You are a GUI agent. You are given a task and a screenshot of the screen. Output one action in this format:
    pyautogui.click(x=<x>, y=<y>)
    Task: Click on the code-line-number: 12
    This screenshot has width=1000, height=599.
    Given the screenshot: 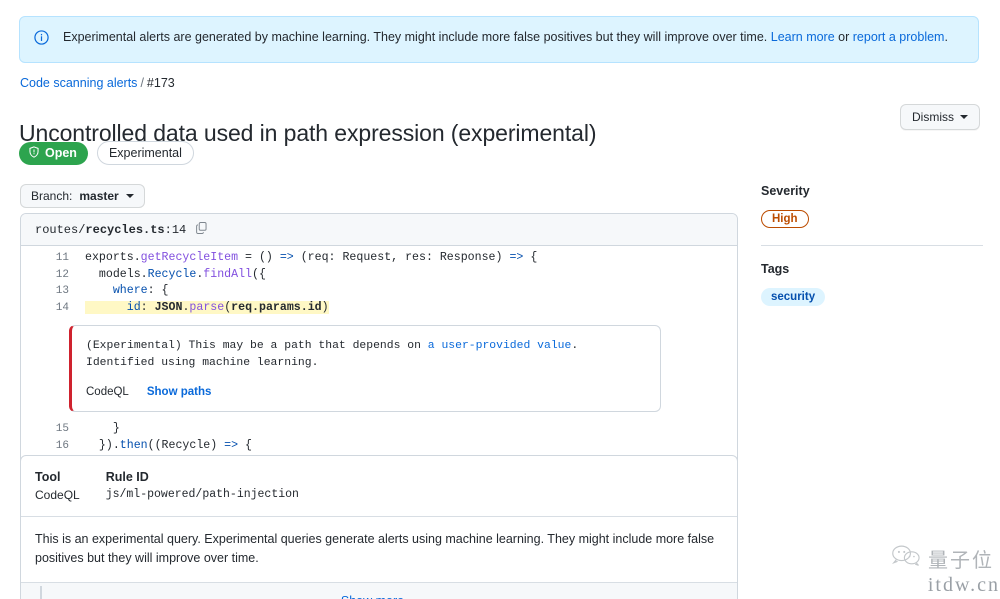 What is the action you would take?
    pyautogui.click(x=62, y=274)
    